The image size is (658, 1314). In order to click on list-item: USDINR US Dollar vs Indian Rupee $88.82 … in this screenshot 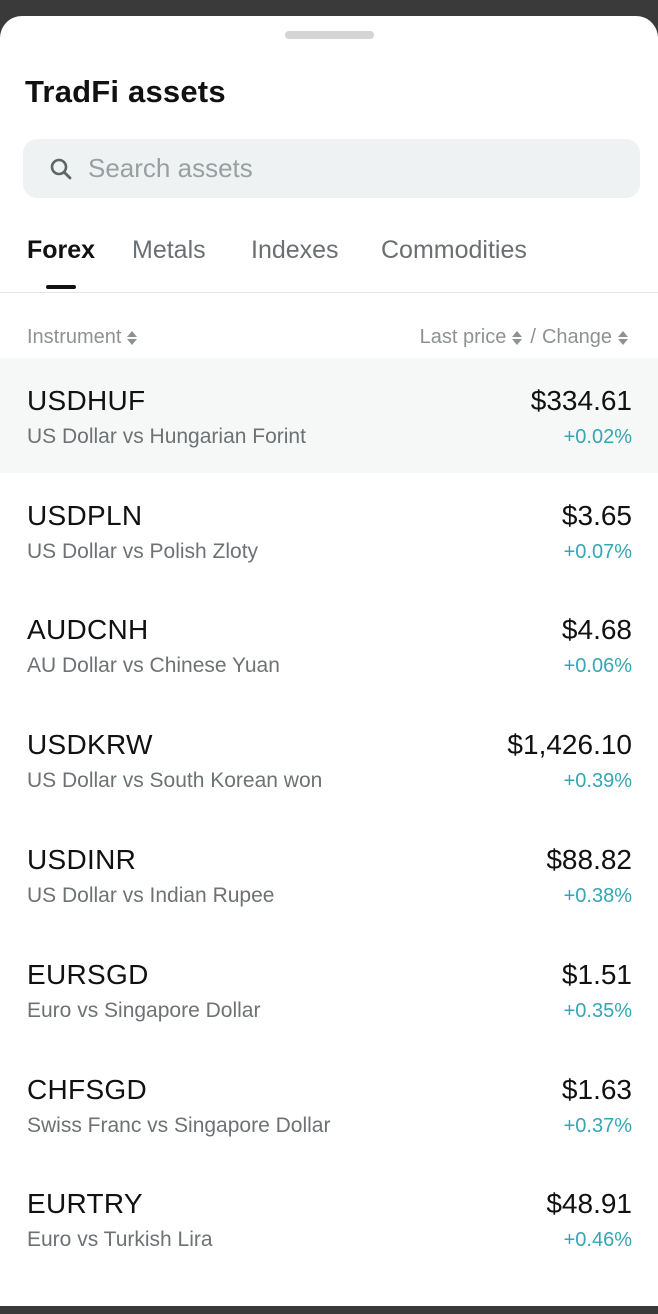, I will do `click(329, 874)`.